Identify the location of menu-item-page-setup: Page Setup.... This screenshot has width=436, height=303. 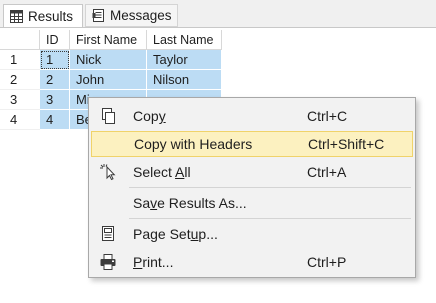
(252, 234).